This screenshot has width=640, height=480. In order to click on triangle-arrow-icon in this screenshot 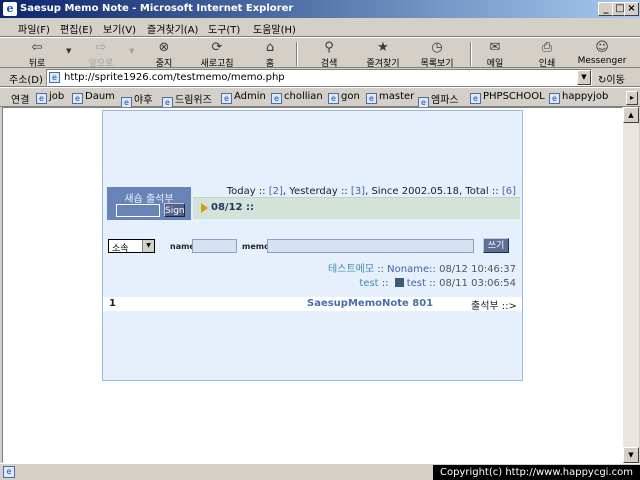, I will do `click(204, 208)`.